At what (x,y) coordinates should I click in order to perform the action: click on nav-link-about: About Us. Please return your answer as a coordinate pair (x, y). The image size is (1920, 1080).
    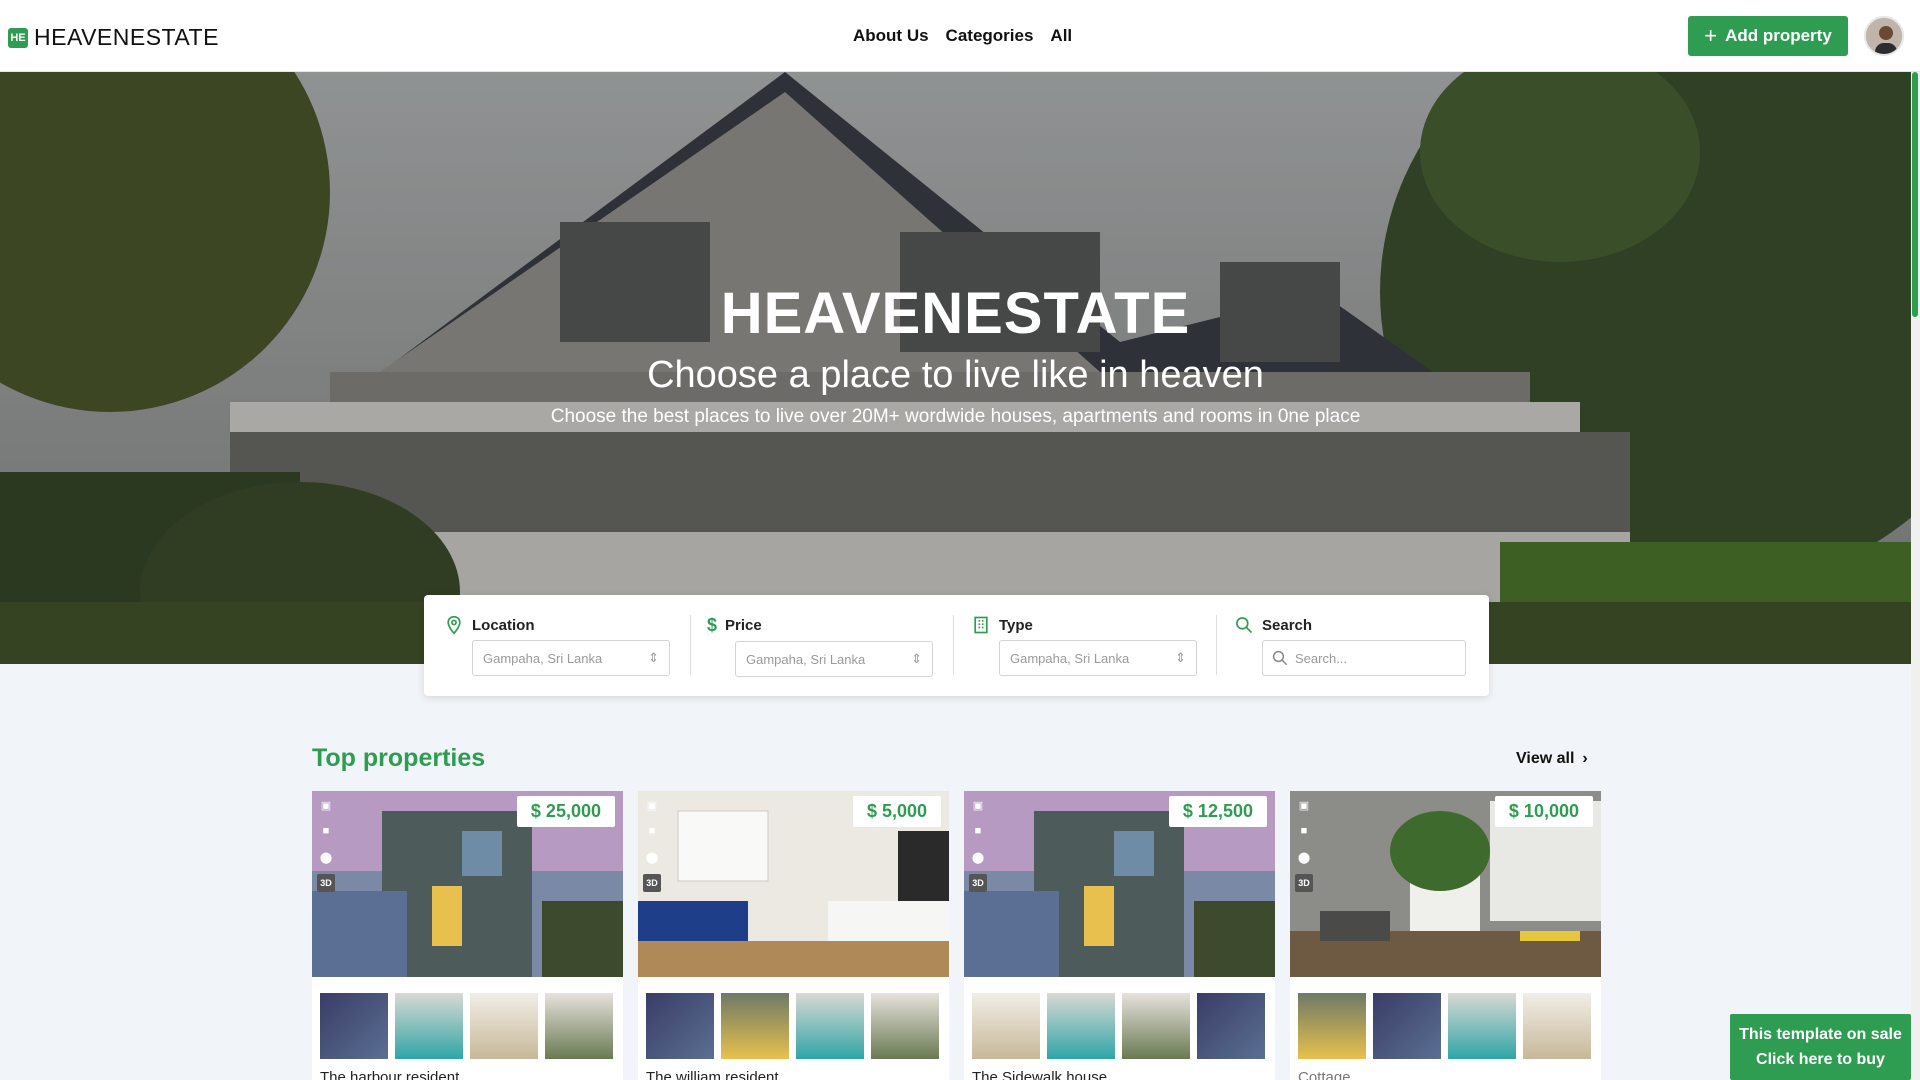
    Looking at the image, I should click on (891, 36).